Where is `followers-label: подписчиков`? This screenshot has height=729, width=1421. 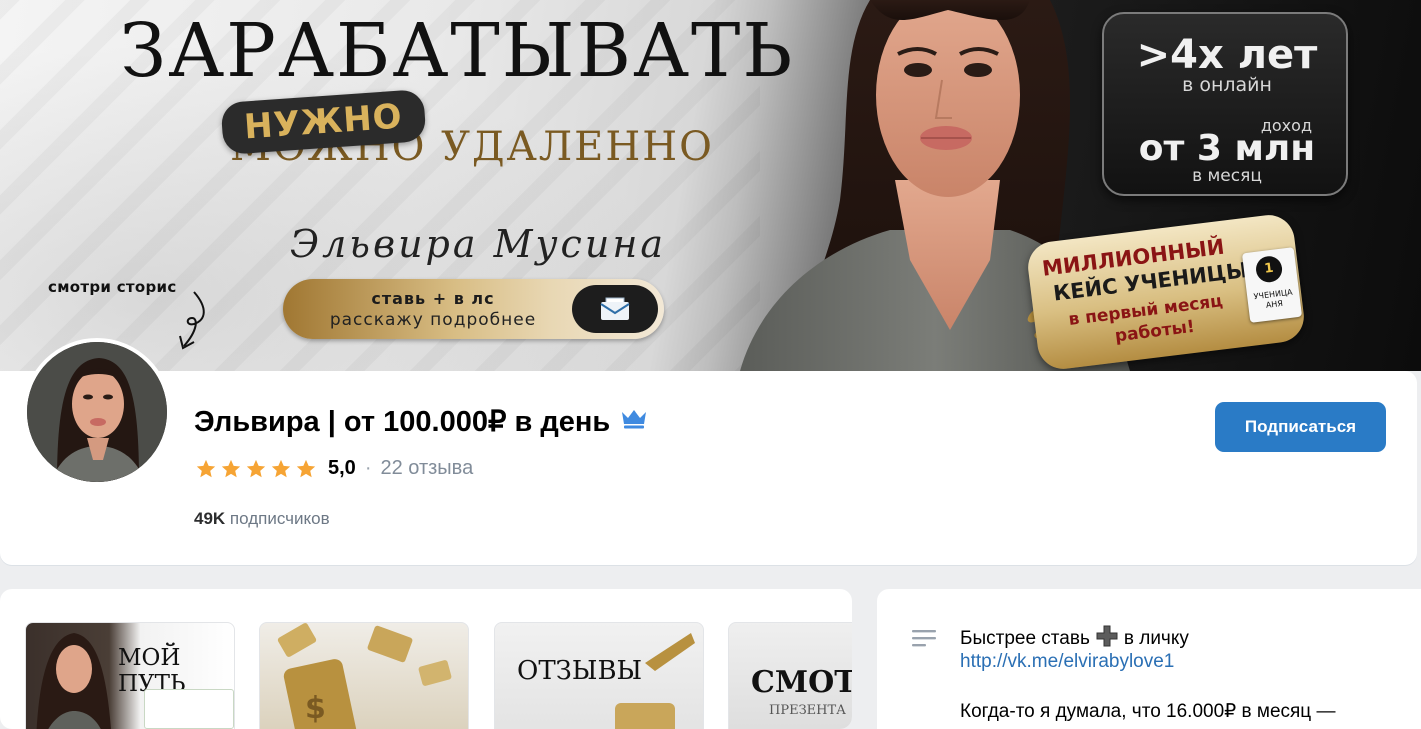 followers-label: подписчиков is located at coordinates (279, 518).